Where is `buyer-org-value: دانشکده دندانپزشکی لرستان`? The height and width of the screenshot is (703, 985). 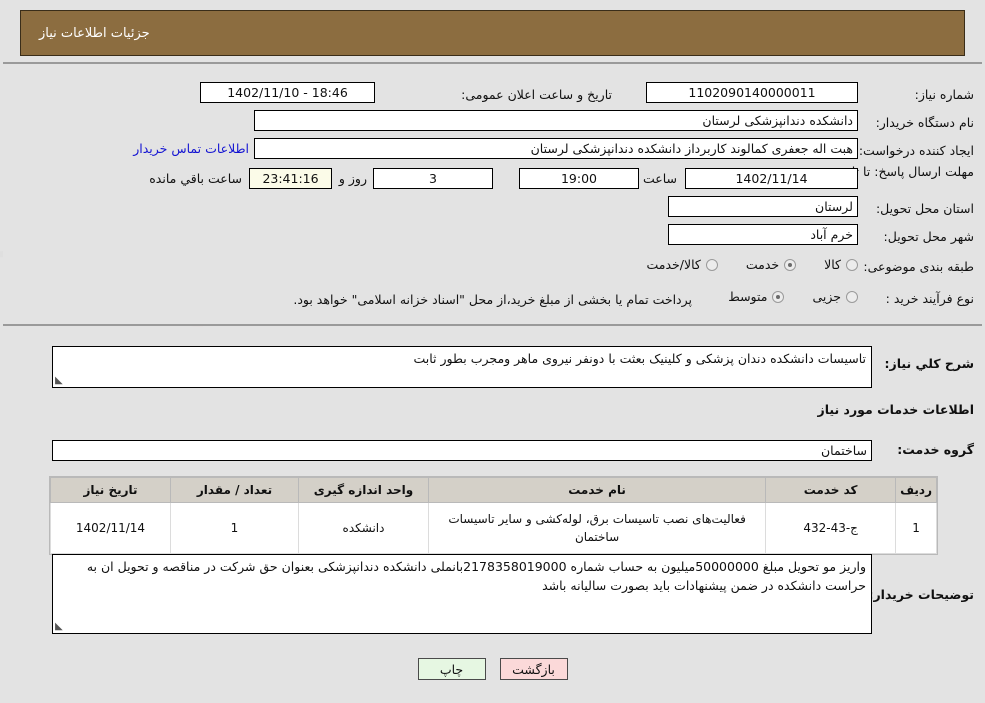
buyer-org-value: دانشکده دندانپزشکی لرستان is located at coordinates (556, 120).